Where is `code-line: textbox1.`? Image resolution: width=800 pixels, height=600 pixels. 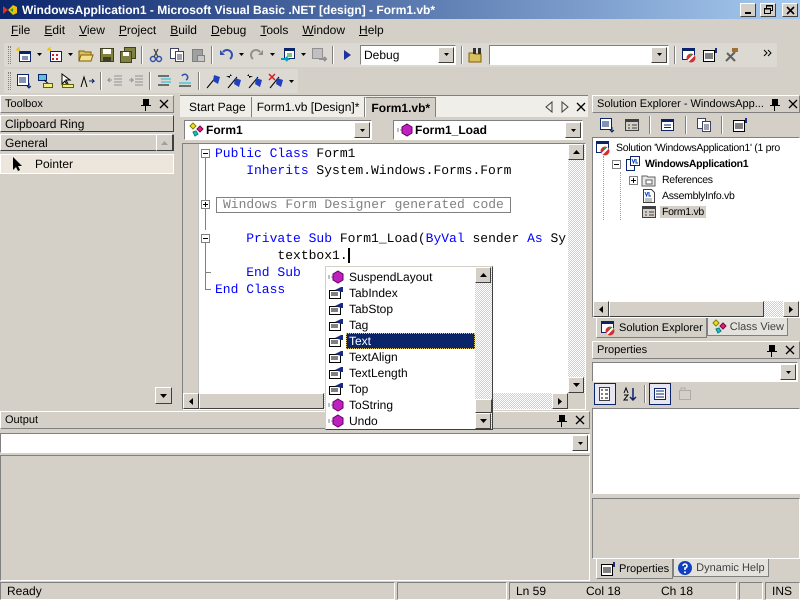 code-line: textbox1. is located at coordinates (312, 255).